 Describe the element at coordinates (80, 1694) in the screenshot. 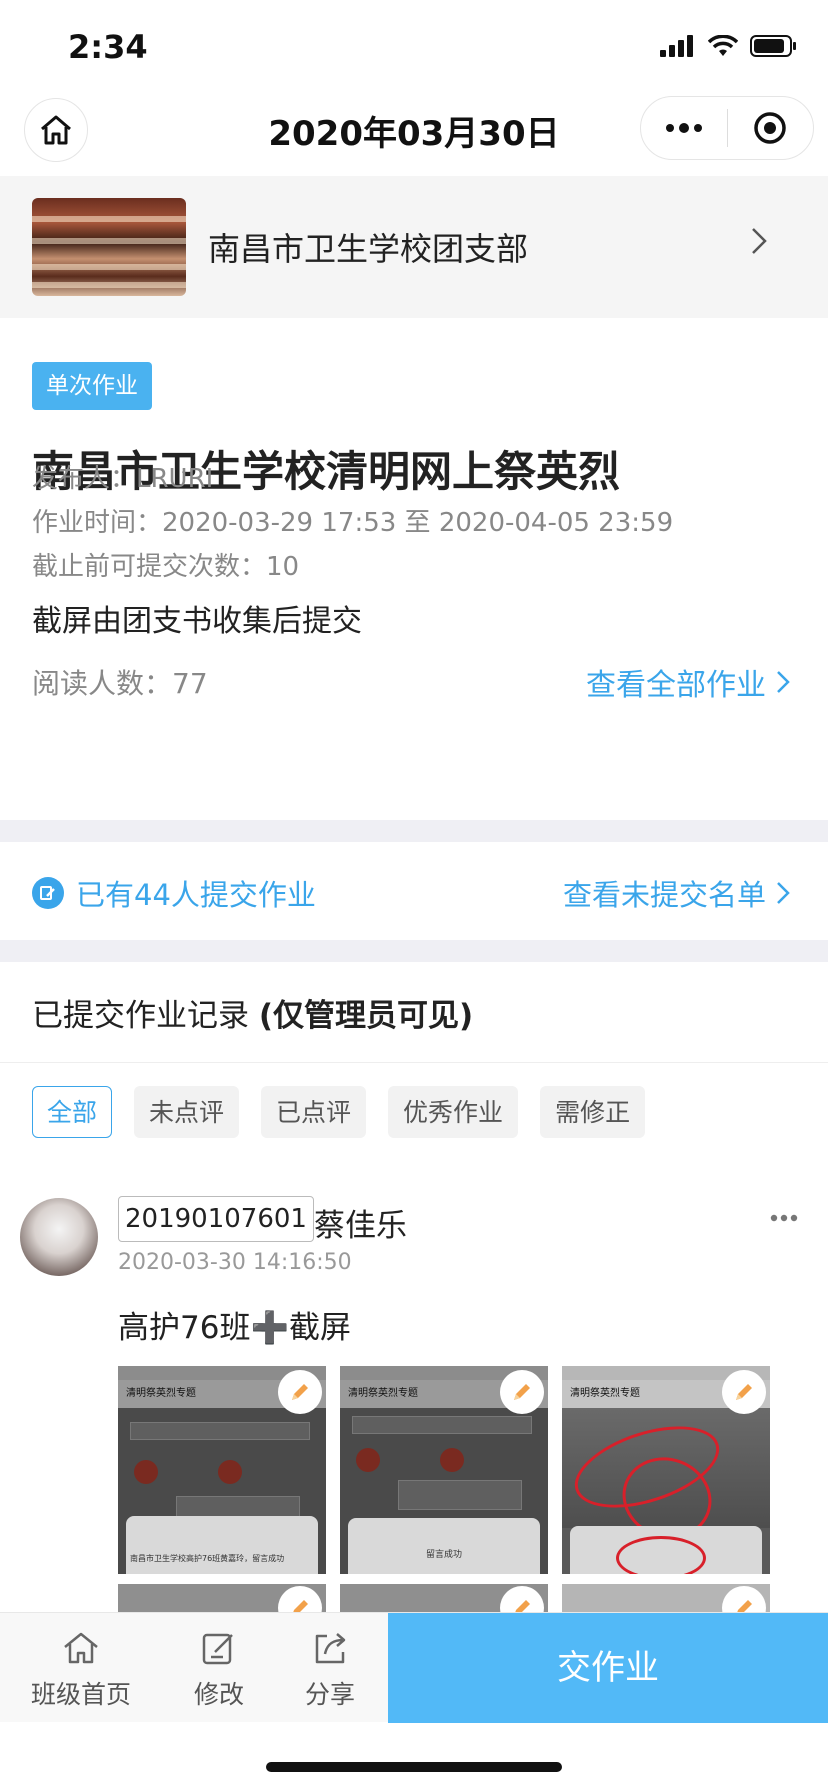

I see `tab-label: 班级首页` at that location.